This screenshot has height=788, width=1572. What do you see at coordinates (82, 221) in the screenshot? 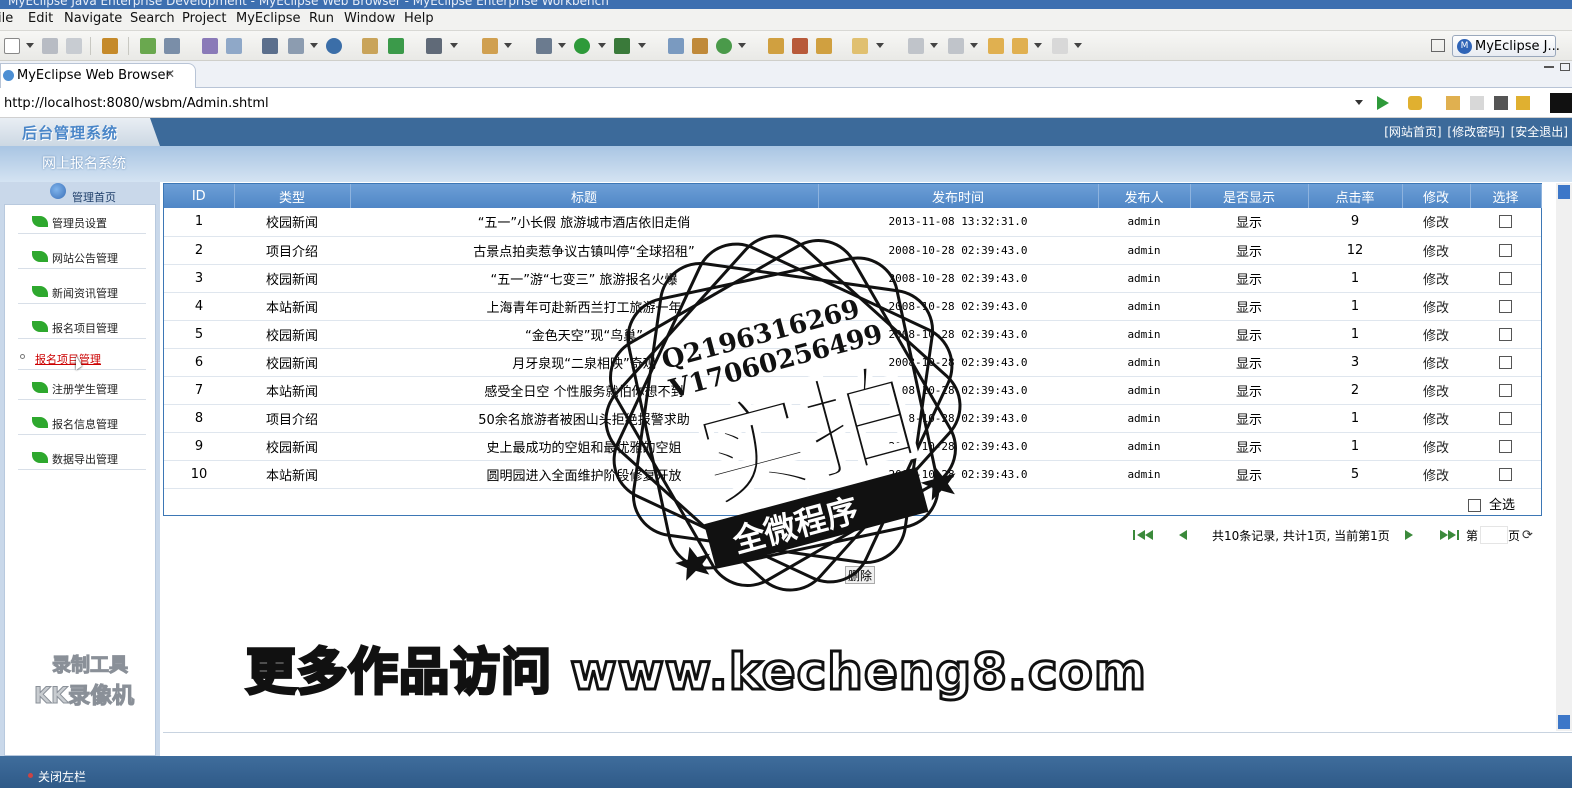
I see `sidebar-item-admin-settings: 管理员设置` at bounding box center [82, 221].